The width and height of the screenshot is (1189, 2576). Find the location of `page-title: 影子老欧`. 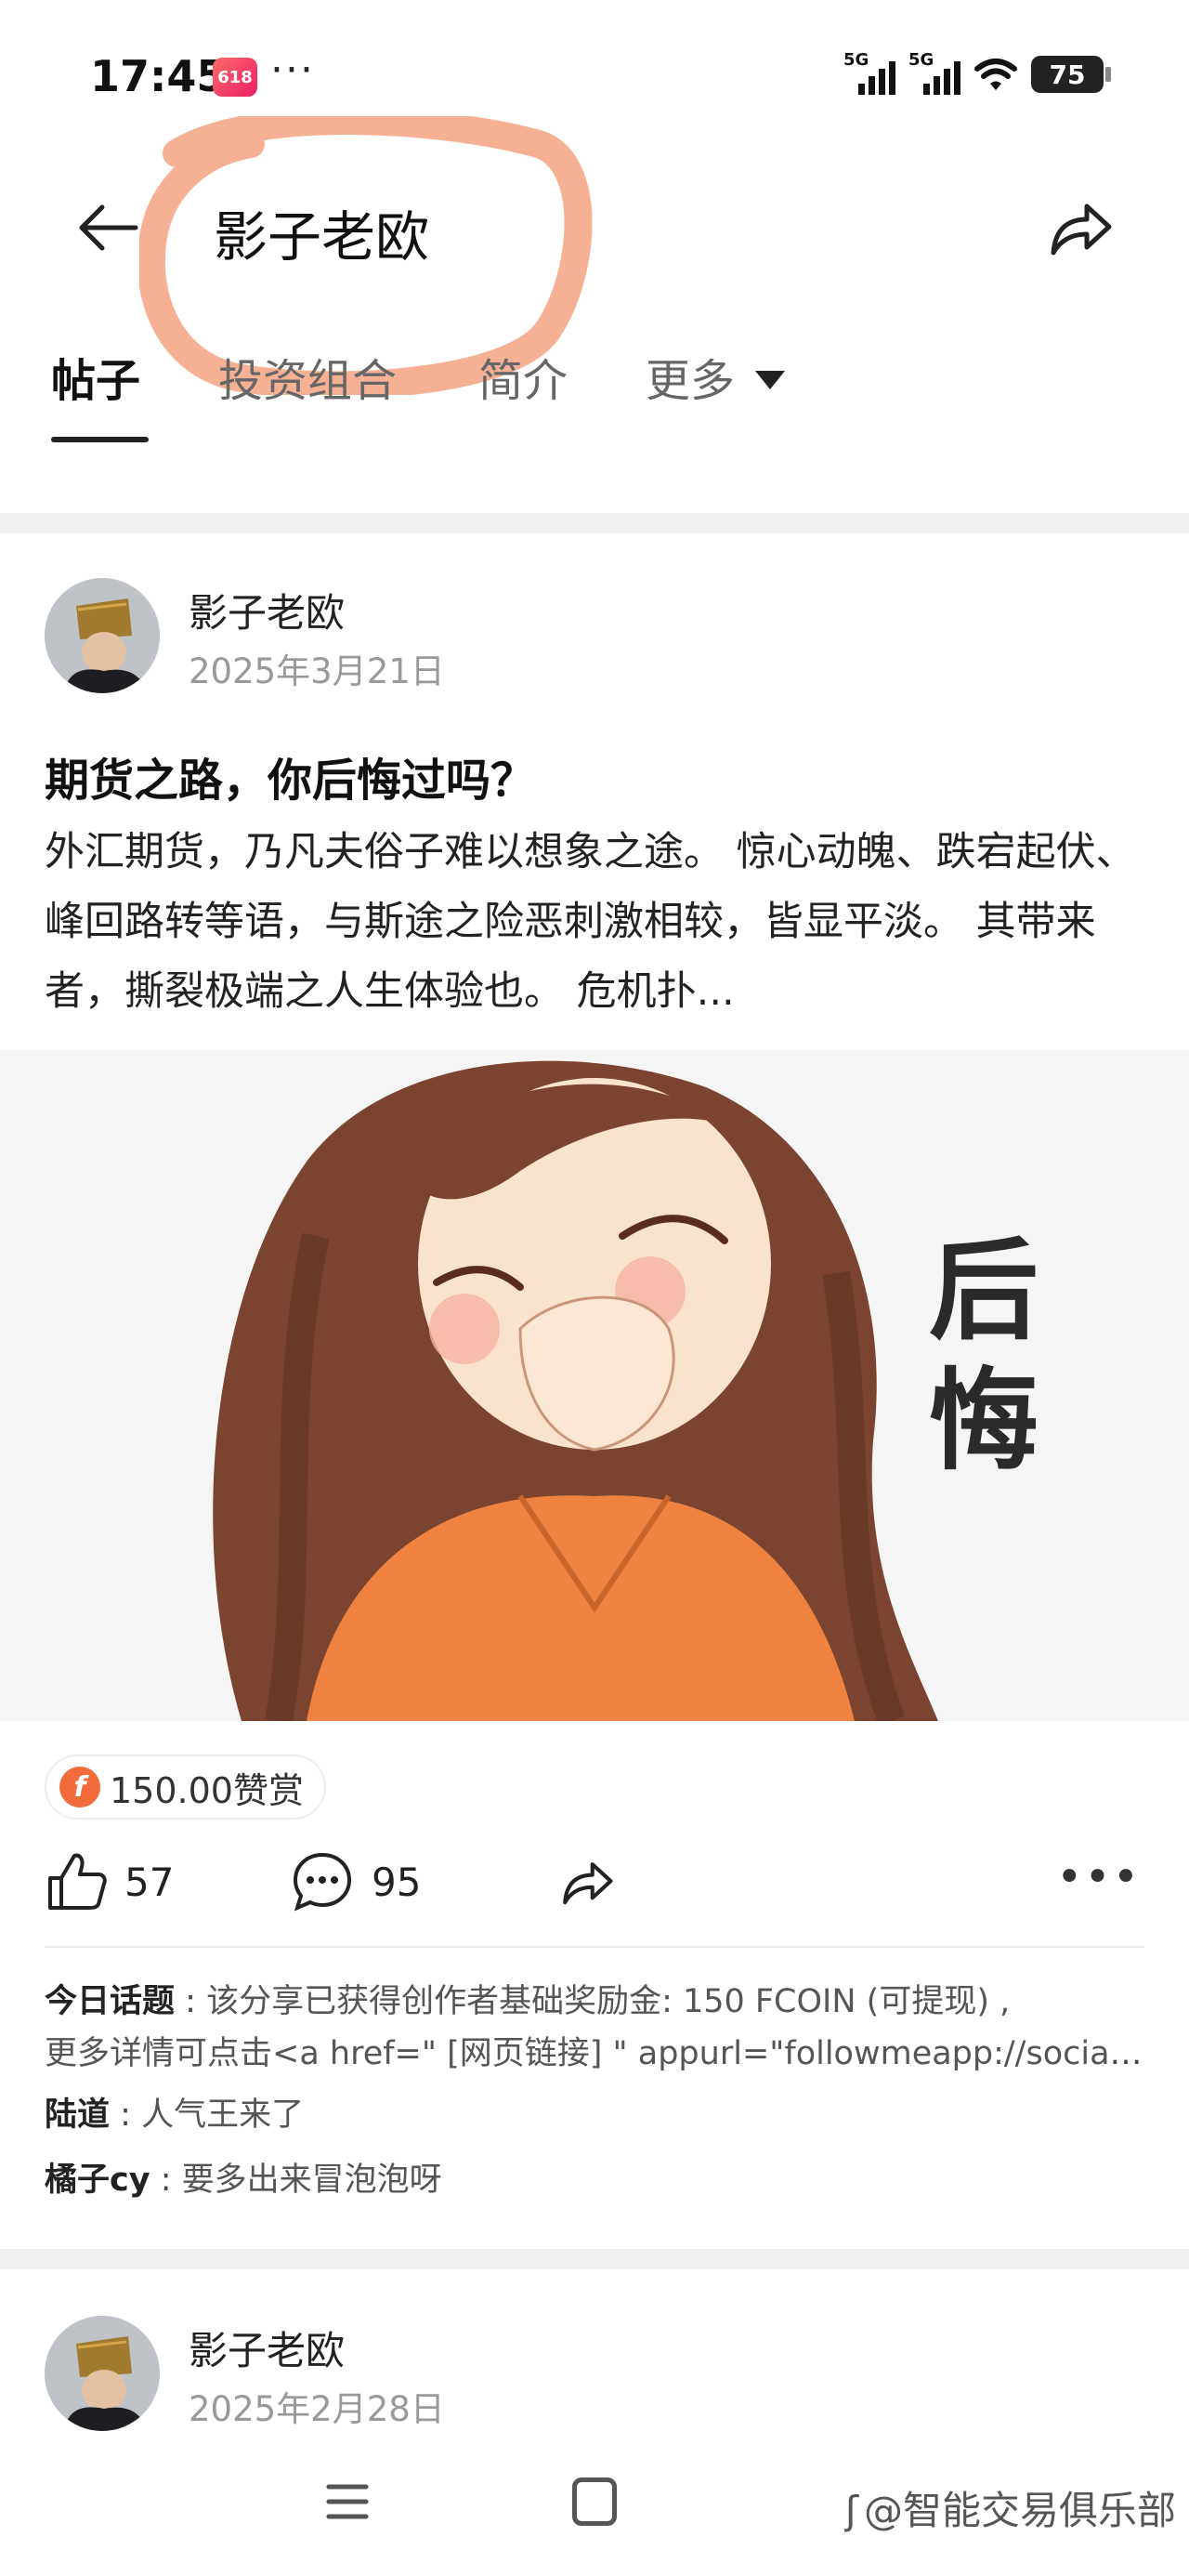

page-title: 影子老欧 is located at coordinates (322, 237).